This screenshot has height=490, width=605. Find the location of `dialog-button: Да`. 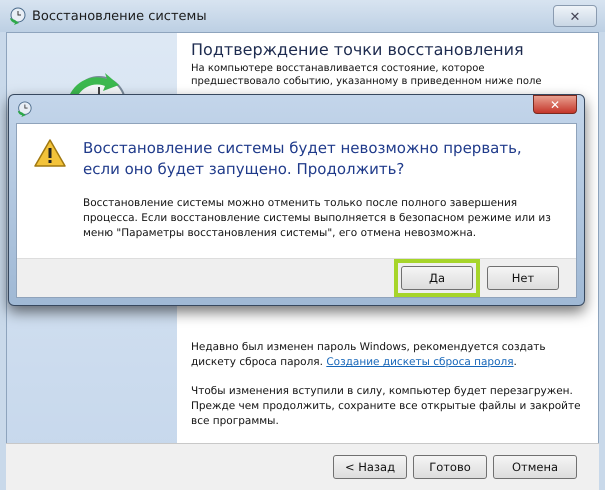

dialog-button: Да is located at coordinates (437, 278).